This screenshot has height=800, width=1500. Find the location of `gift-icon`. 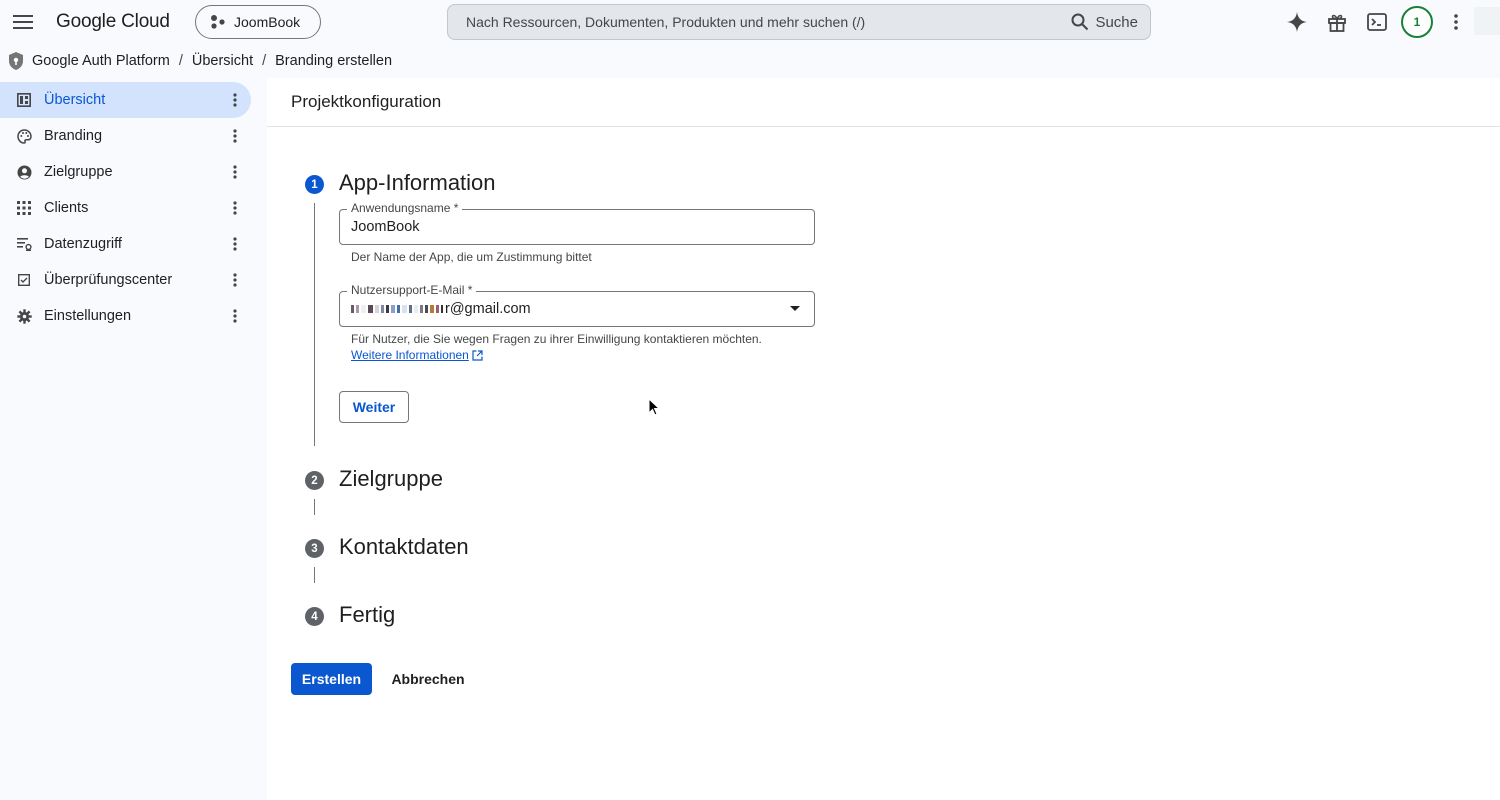

gift-icon is located at coordinates (1337, 22).